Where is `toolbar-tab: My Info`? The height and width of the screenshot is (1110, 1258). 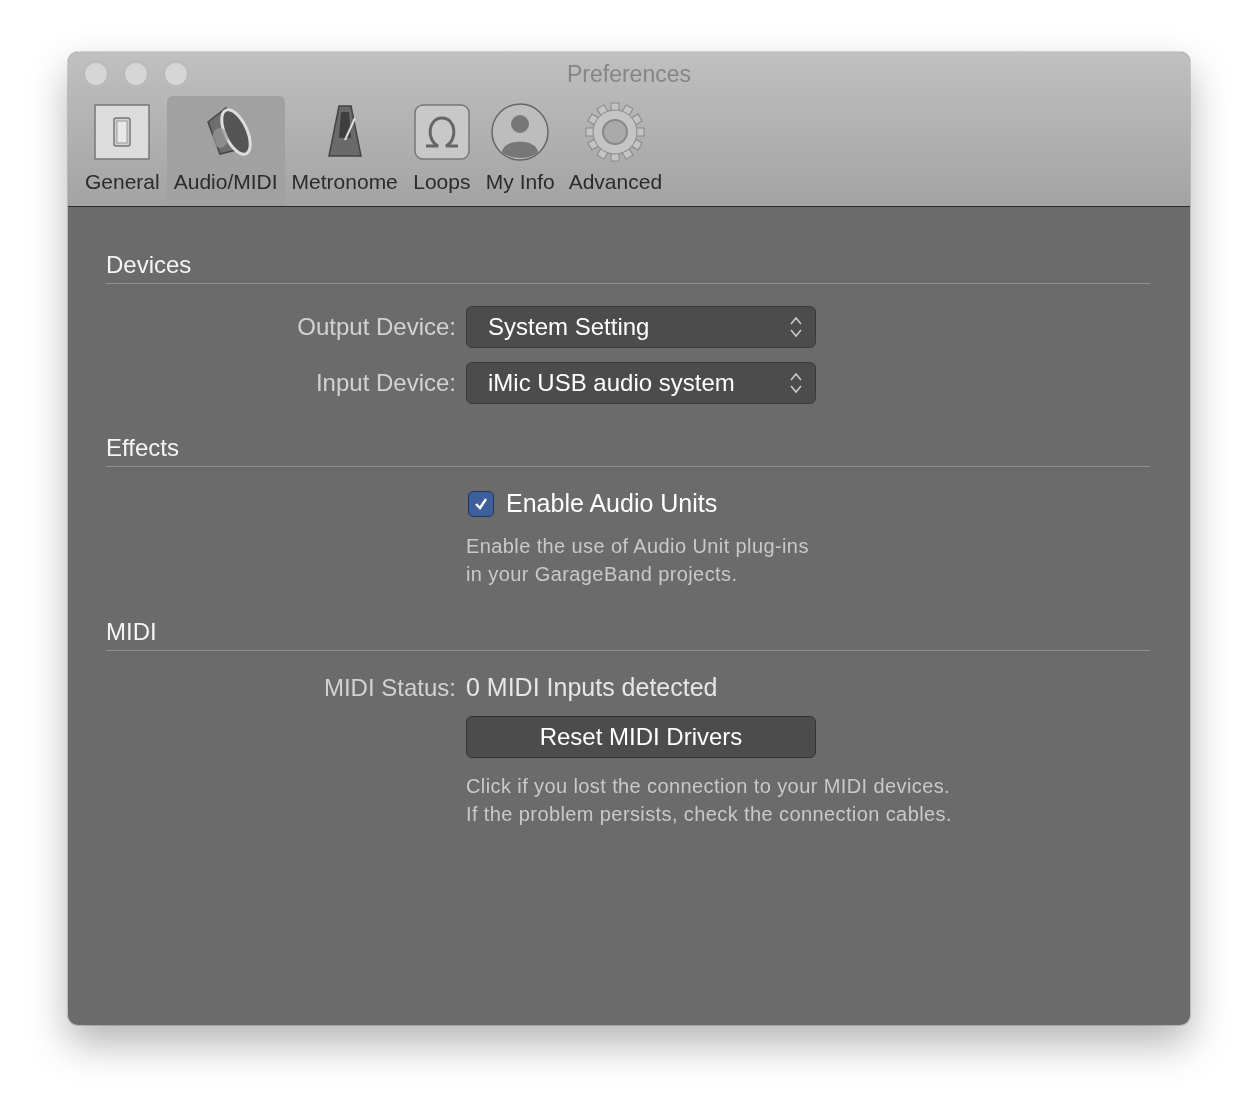 toolbar-tab: My Info is located at coordinates (520, 151).